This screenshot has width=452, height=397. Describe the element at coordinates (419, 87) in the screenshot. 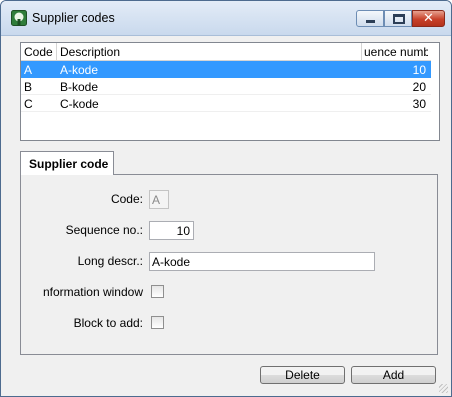

I see `row-sequence: 20` at that location.